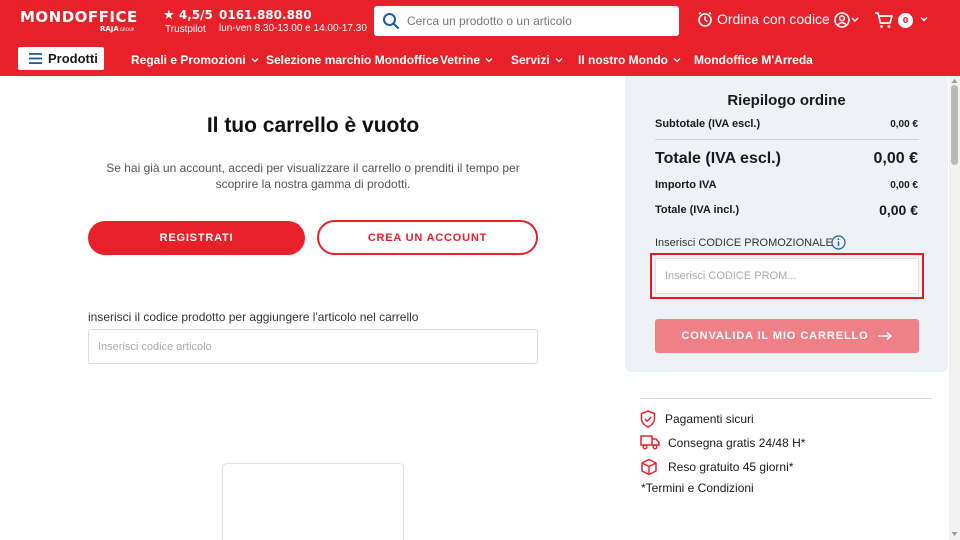 The image size is (960, 540). Describe the element at coordinates (539, 21) in the screenshot. I see `search-input` at that location.